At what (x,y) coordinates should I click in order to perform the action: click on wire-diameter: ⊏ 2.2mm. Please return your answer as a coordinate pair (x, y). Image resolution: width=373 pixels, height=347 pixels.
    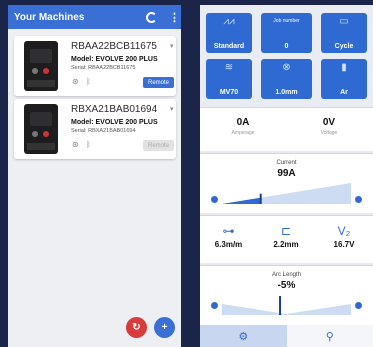
    Looking at the image, I should click on (286, 236).